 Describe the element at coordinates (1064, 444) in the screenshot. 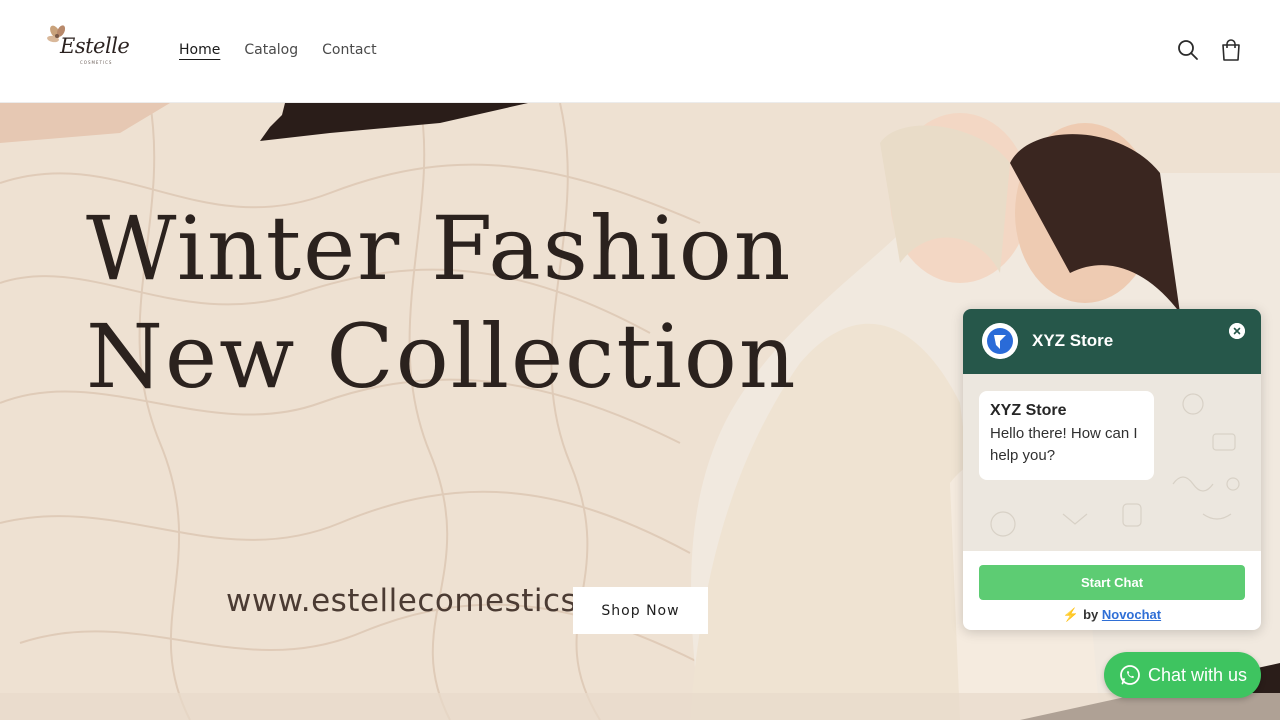

I see `message-text: Hello there! How can I help you?` at that location.